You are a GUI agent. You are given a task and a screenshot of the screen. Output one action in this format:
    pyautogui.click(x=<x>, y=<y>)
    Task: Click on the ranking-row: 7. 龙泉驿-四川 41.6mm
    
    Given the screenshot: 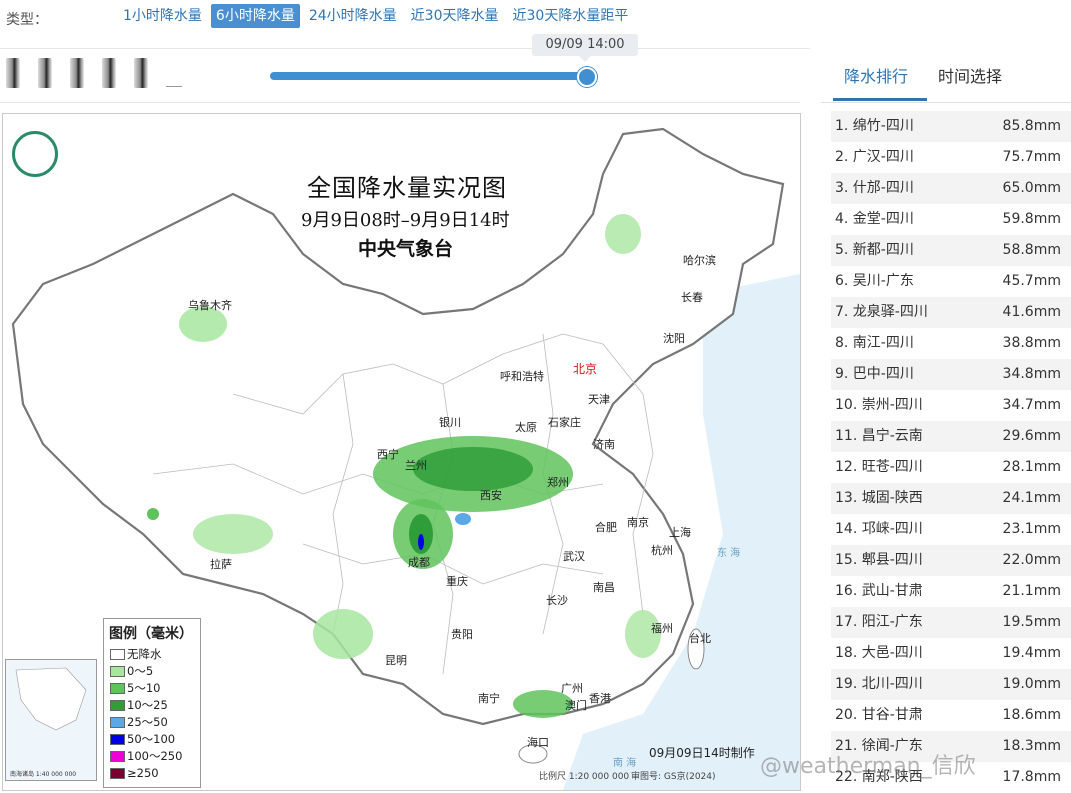 What is the action you would take?
    pyautogui.click(x=951, y=312)
    